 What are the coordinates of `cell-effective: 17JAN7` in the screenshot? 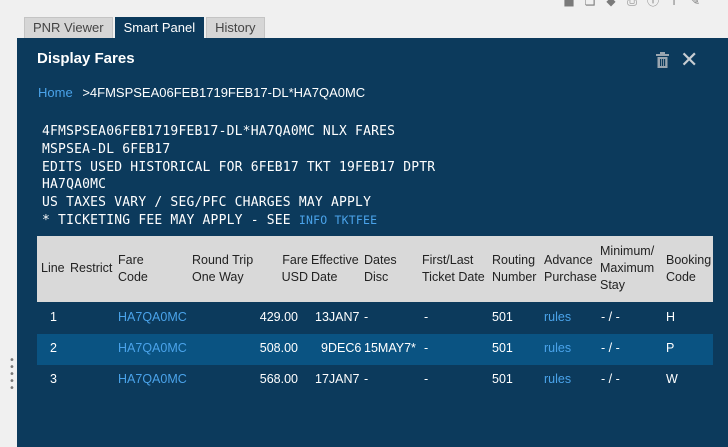 It's located at (337, 379).